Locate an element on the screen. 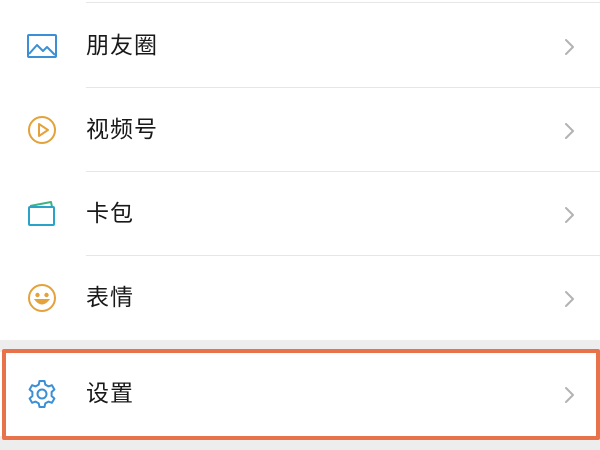 The width and height of the screenshot is (600, 450). moments-image-icon is located at coordinates (42, 46).